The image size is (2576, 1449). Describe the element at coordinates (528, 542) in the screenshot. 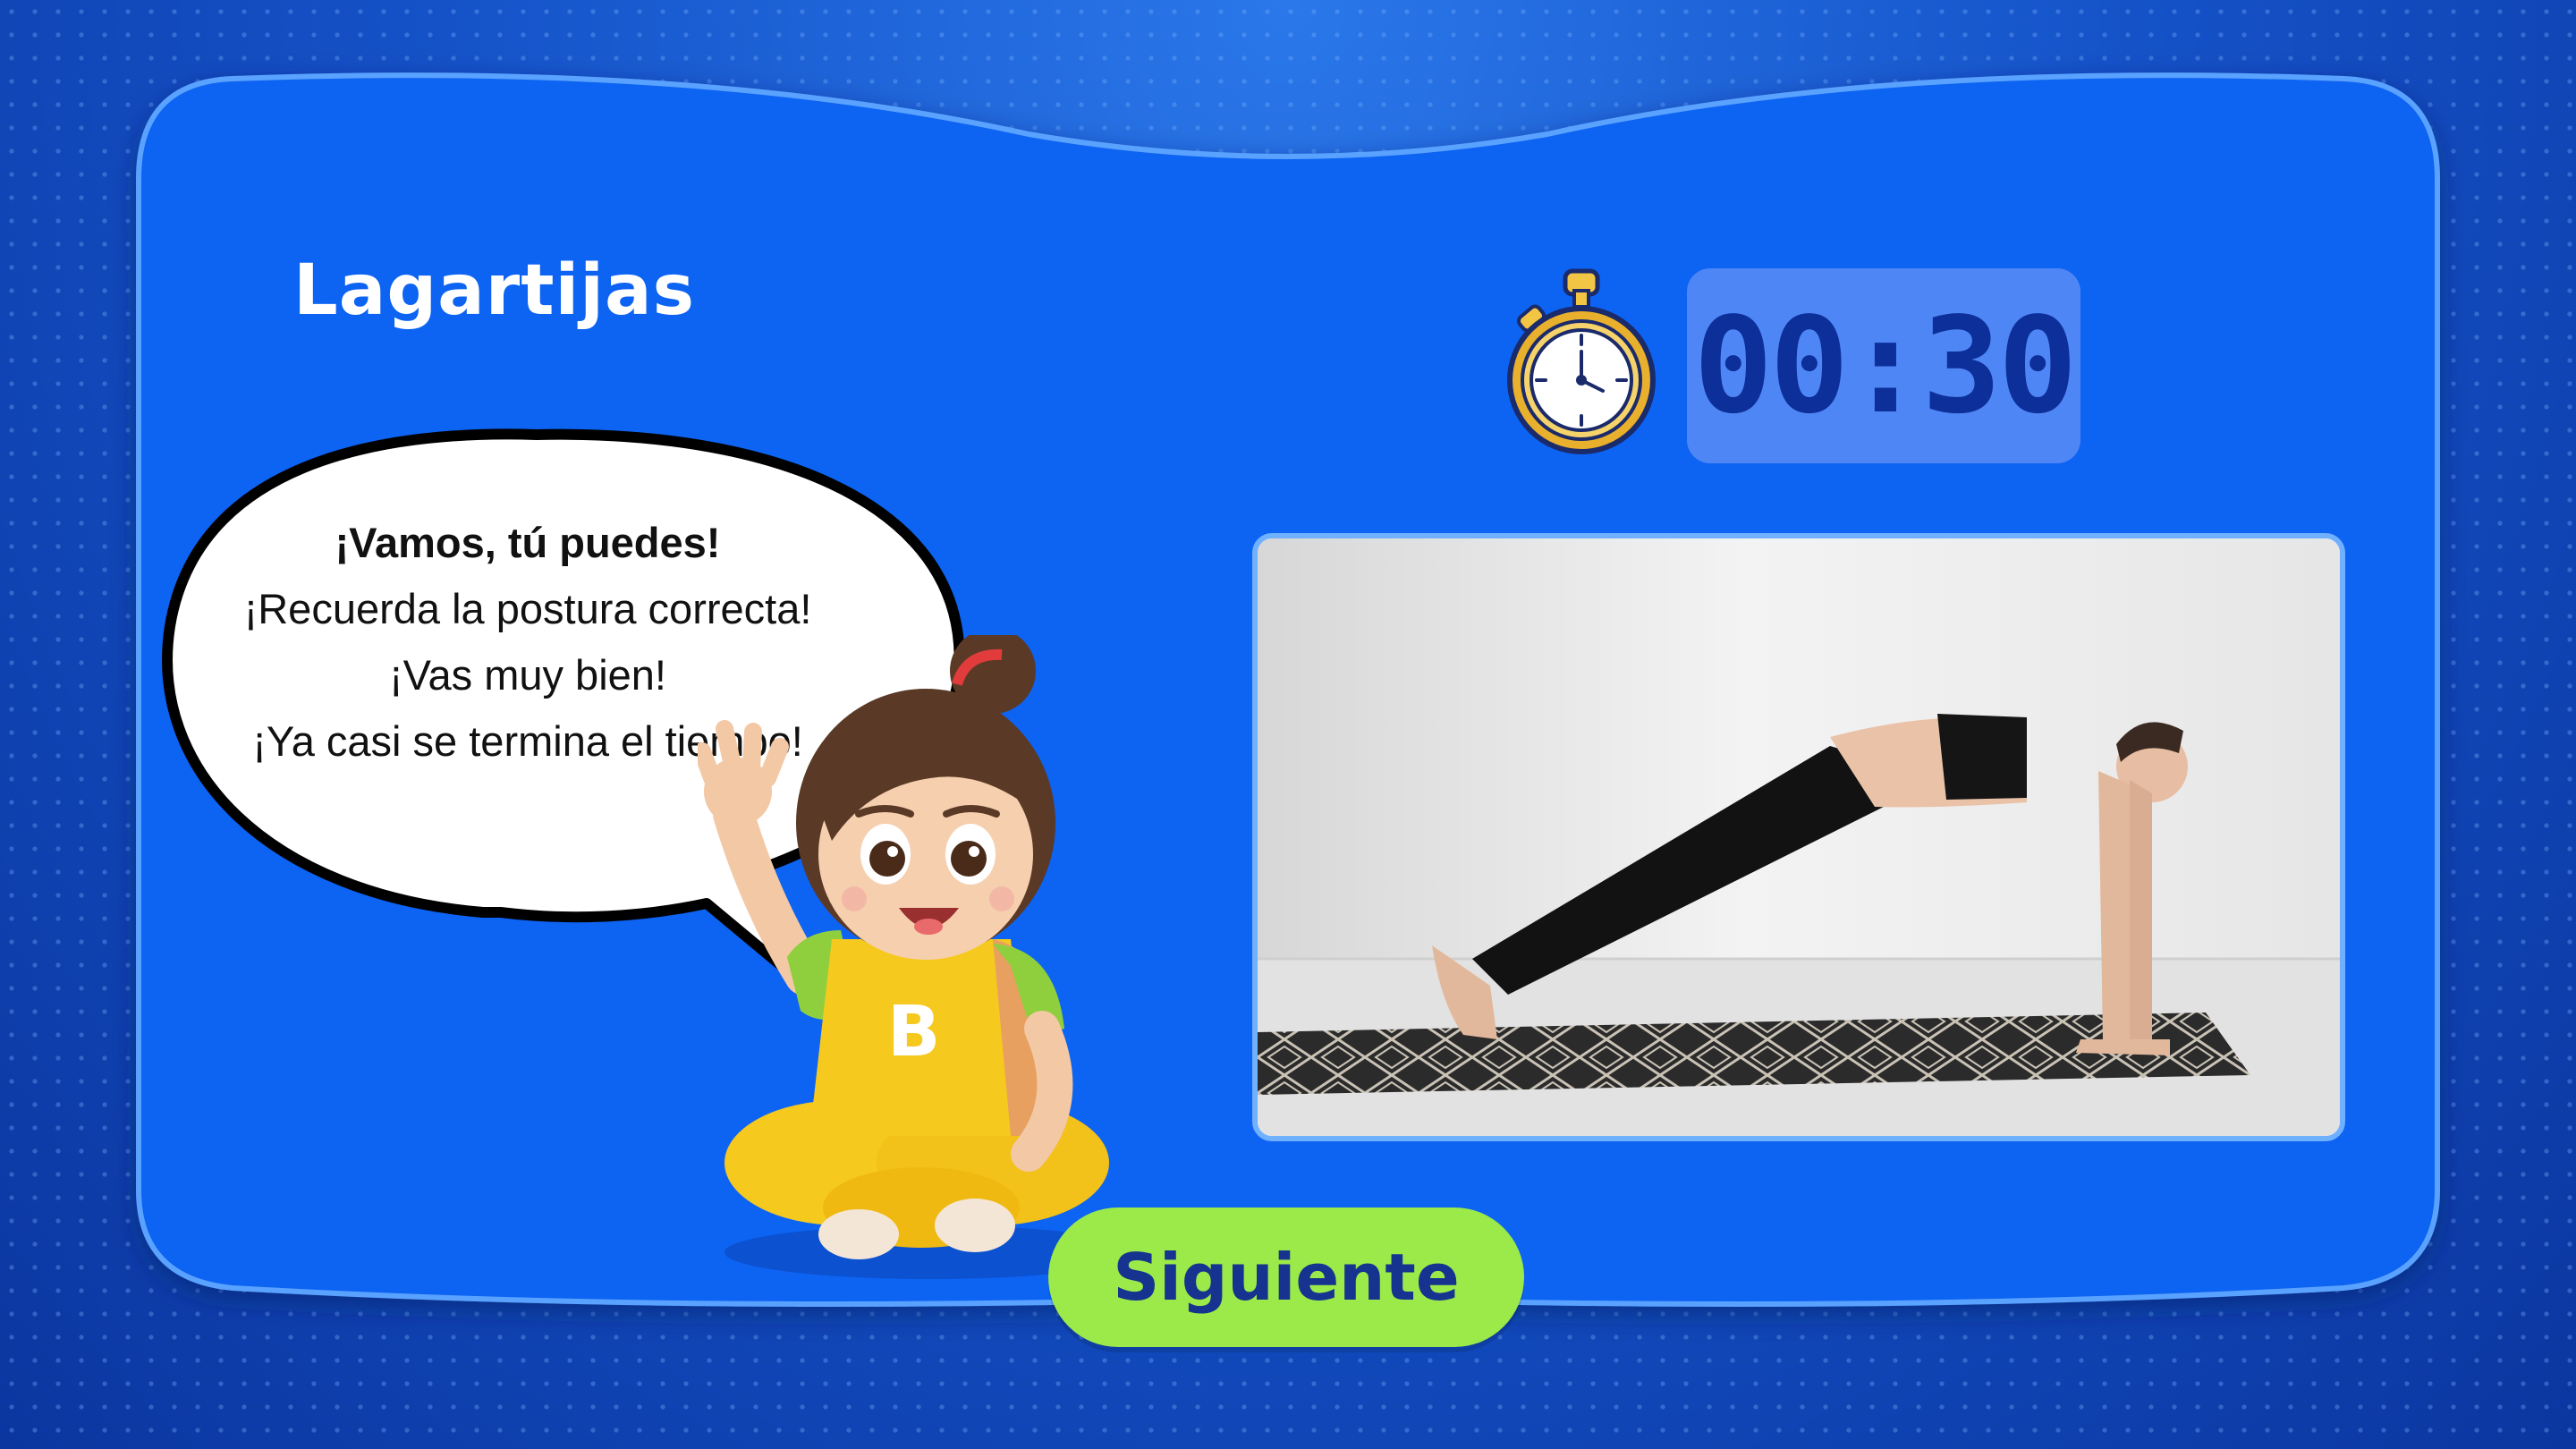

I see `bubble-line-1: ¡Vamos, tú puedes!` at that location.